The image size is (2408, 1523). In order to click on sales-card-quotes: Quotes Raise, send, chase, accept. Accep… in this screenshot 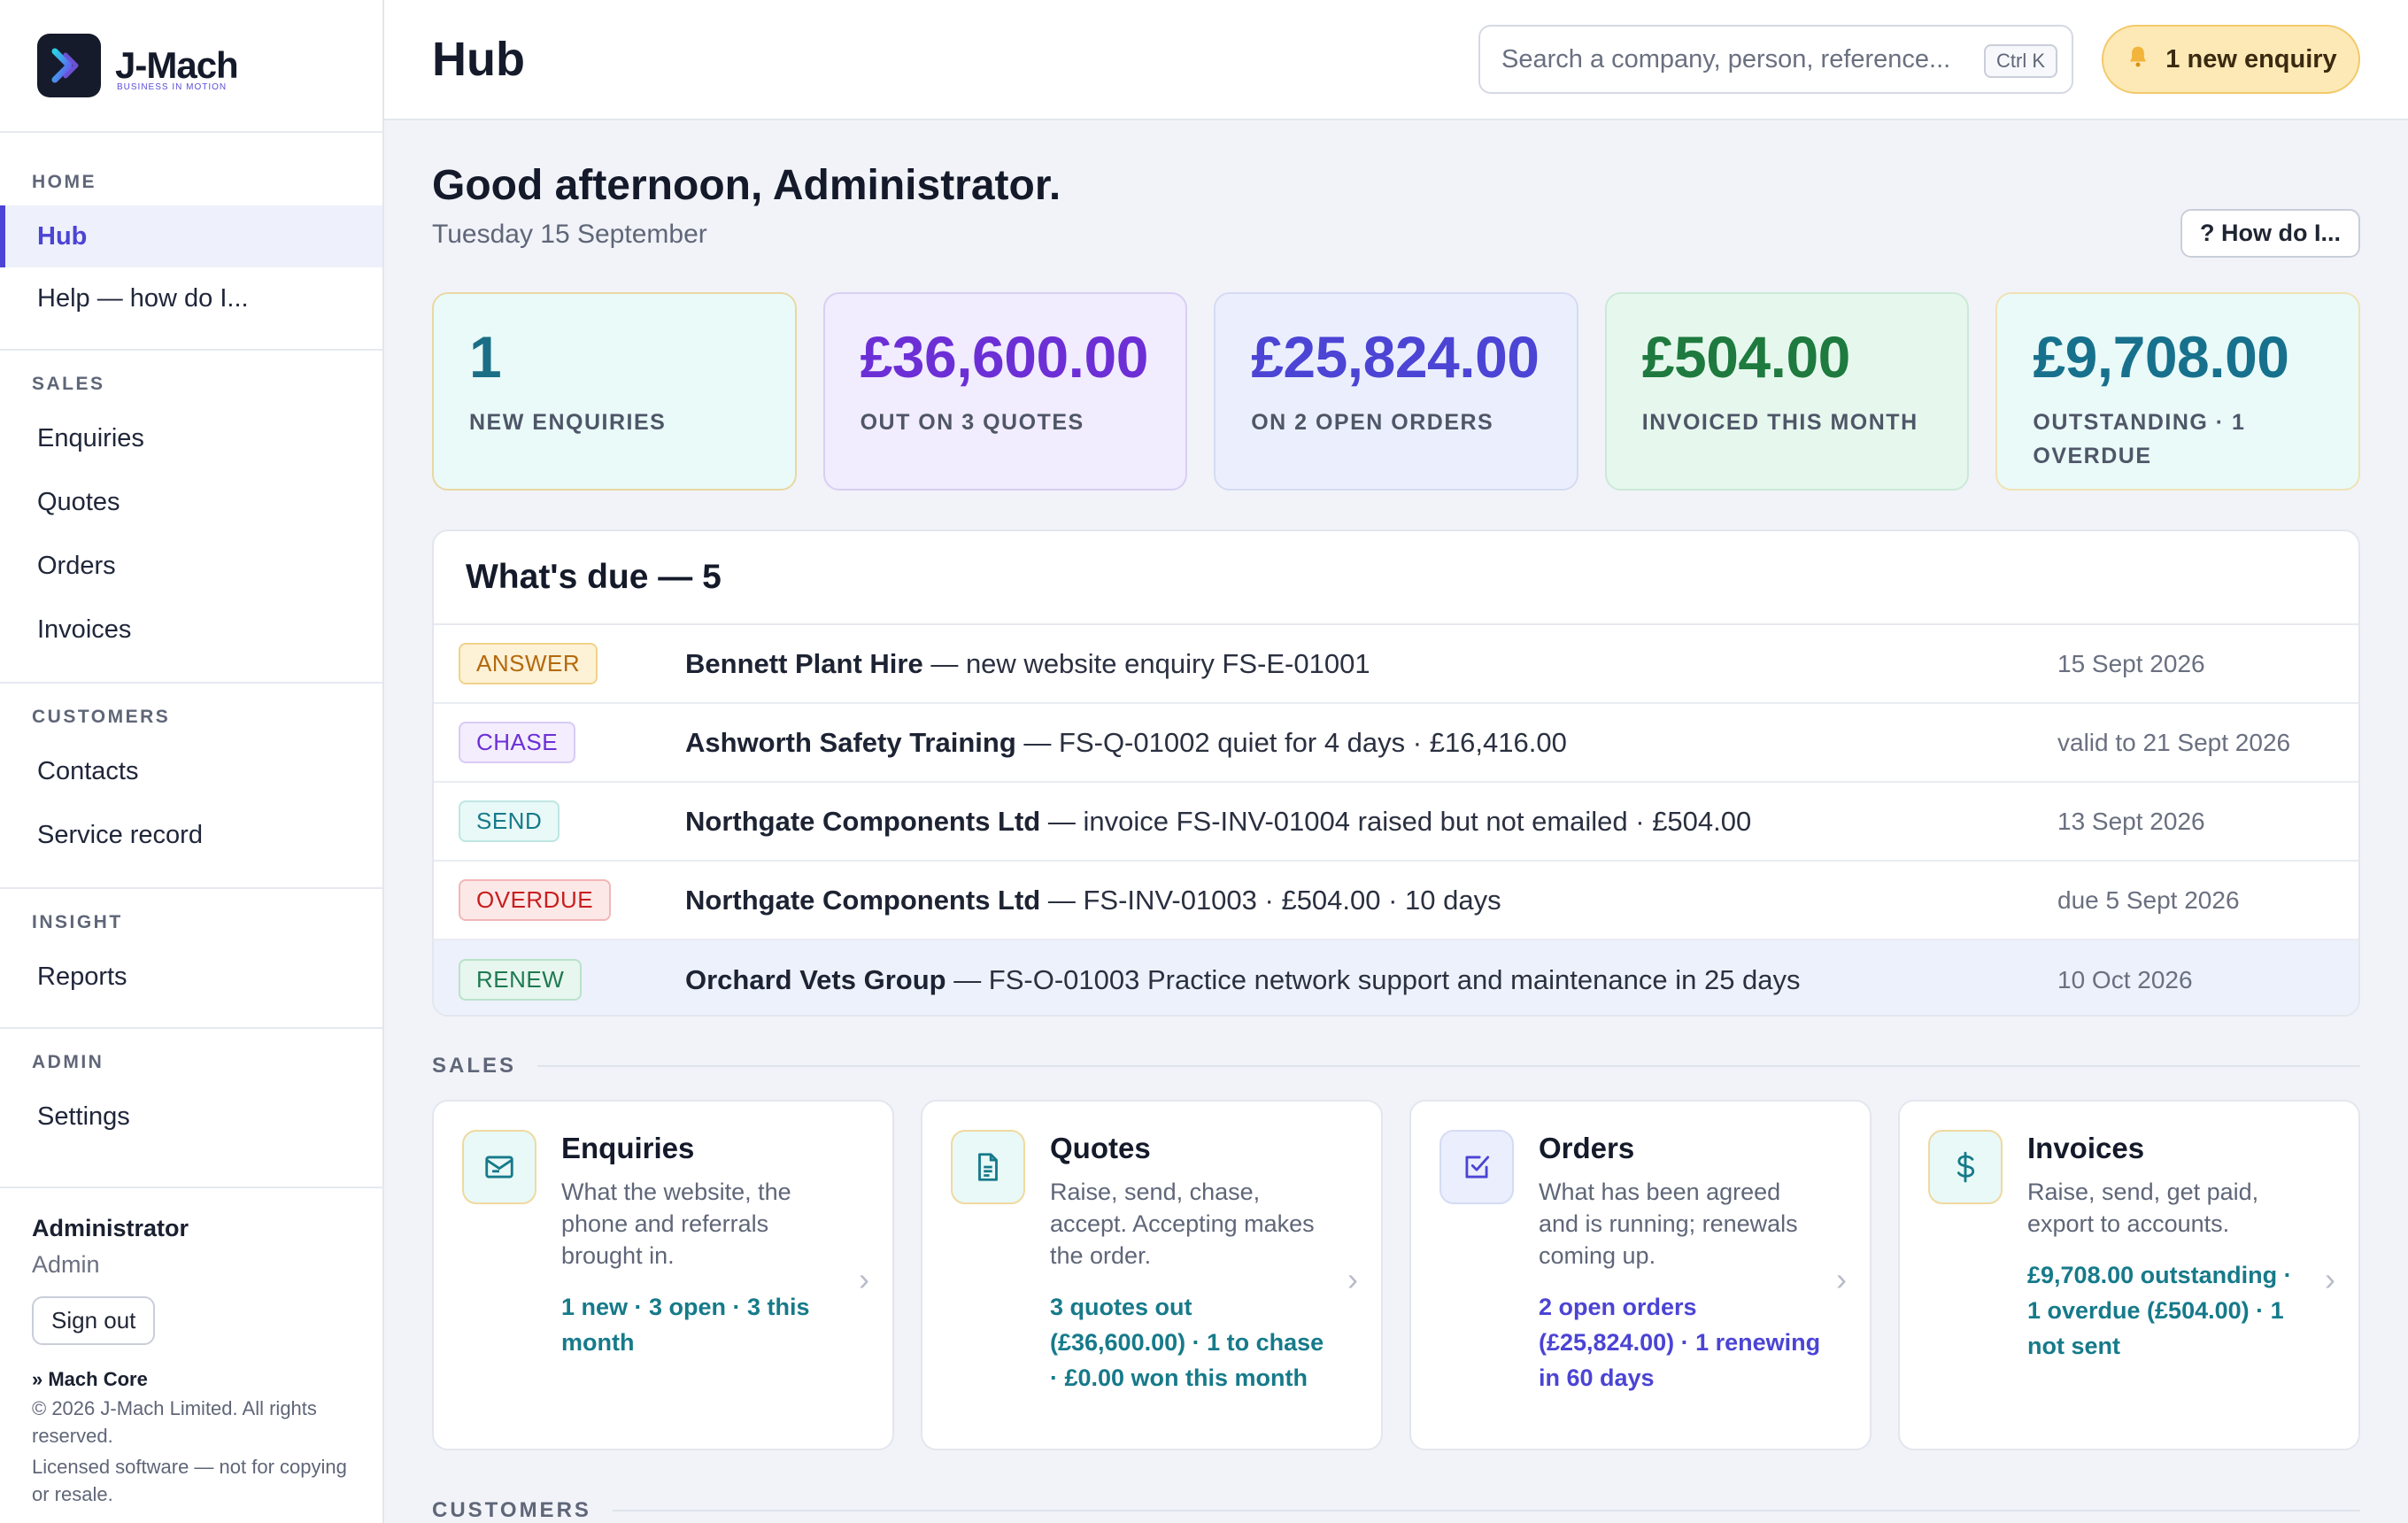, I will do `click(1152, 1275)`.